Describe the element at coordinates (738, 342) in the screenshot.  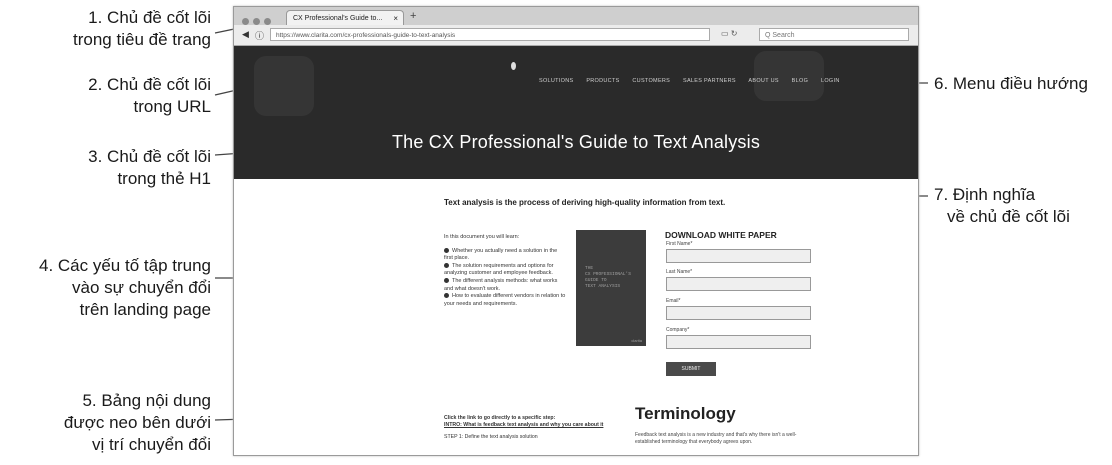
I see `company-field` at that location.